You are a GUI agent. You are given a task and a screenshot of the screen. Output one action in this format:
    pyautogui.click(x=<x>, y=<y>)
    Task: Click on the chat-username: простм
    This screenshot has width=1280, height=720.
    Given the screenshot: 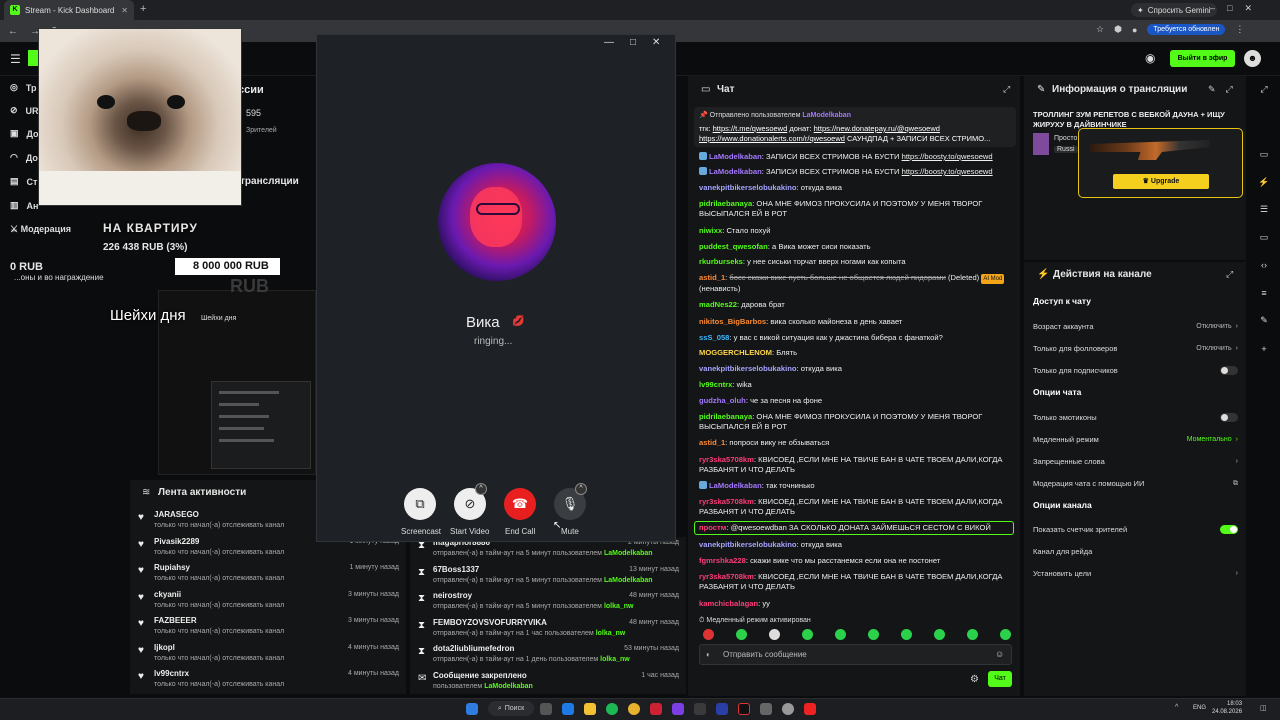 What is the action you would take?
    pyautogui.click(x=712, y=527)
    